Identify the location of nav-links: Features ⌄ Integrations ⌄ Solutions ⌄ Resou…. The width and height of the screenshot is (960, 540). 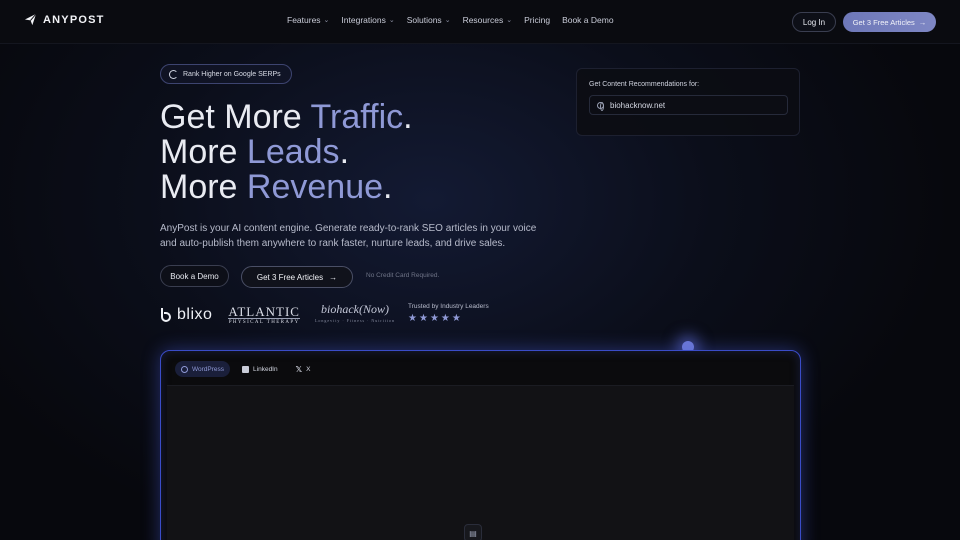
(450, 20).